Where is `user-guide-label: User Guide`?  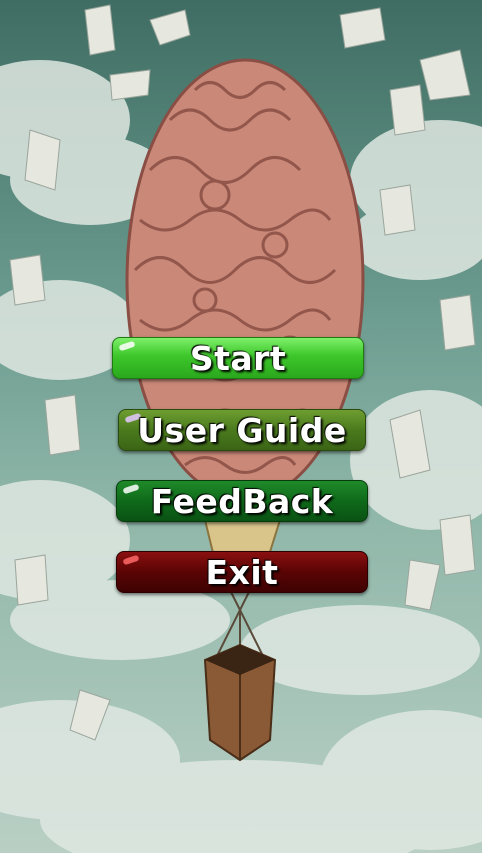
user-guide-label: User Guide is located at coordinates (242, 430).